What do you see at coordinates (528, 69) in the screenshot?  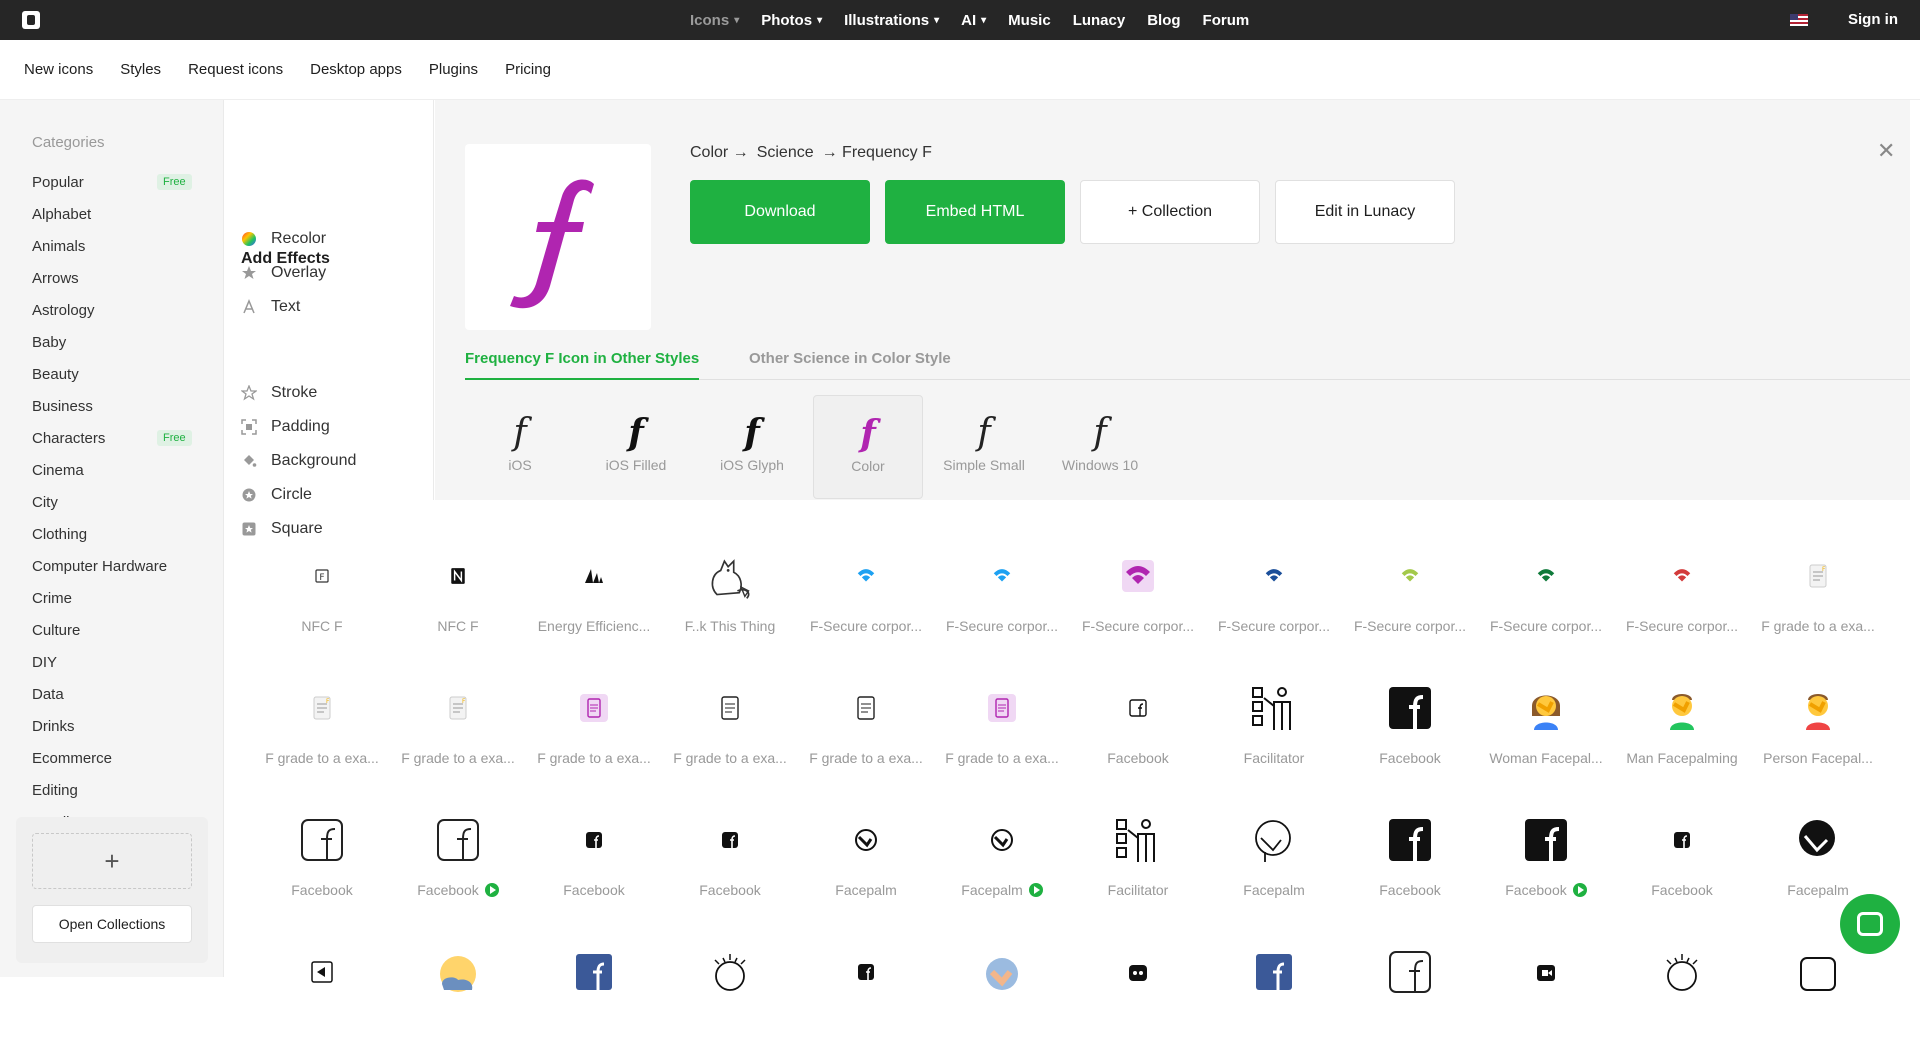 I see `subnav-pricing: Pricing` at bounding box center [528, 69].